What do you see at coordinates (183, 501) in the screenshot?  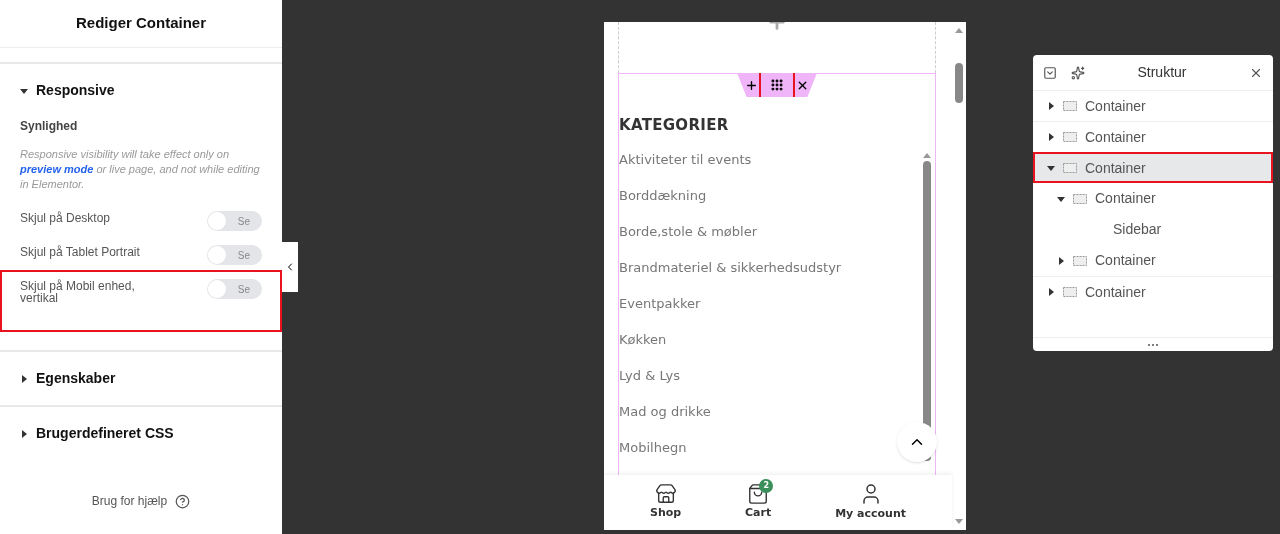 I see `help-icon` at bounding box center [183, 501].